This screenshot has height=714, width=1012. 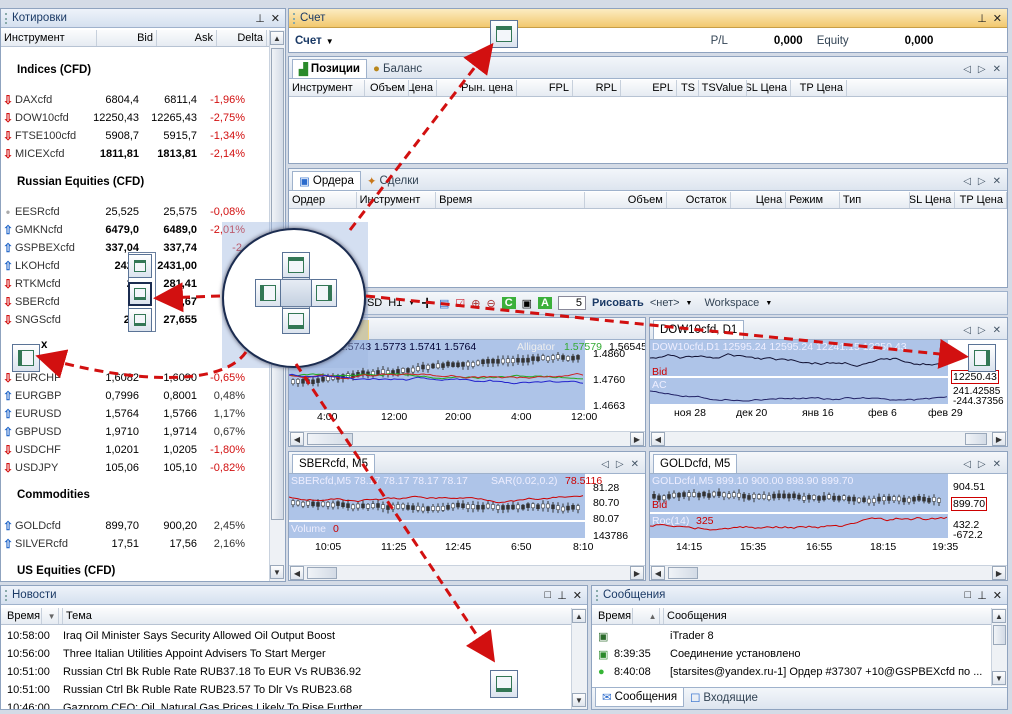 I want to click on arrow-left, so click(x=141, y=364).